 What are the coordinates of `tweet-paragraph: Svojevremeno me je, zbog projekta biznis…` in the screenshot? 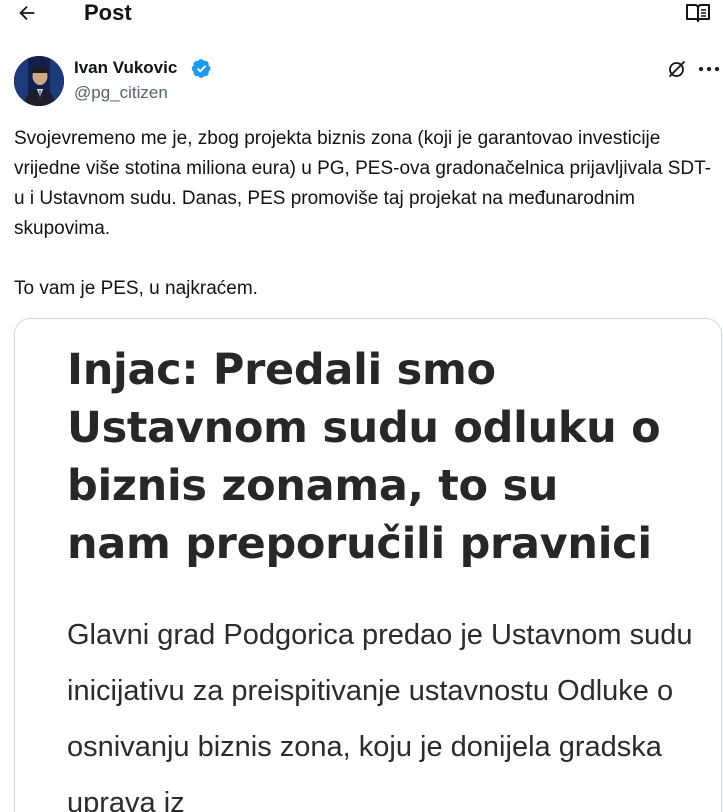 It's located at (362, 183).